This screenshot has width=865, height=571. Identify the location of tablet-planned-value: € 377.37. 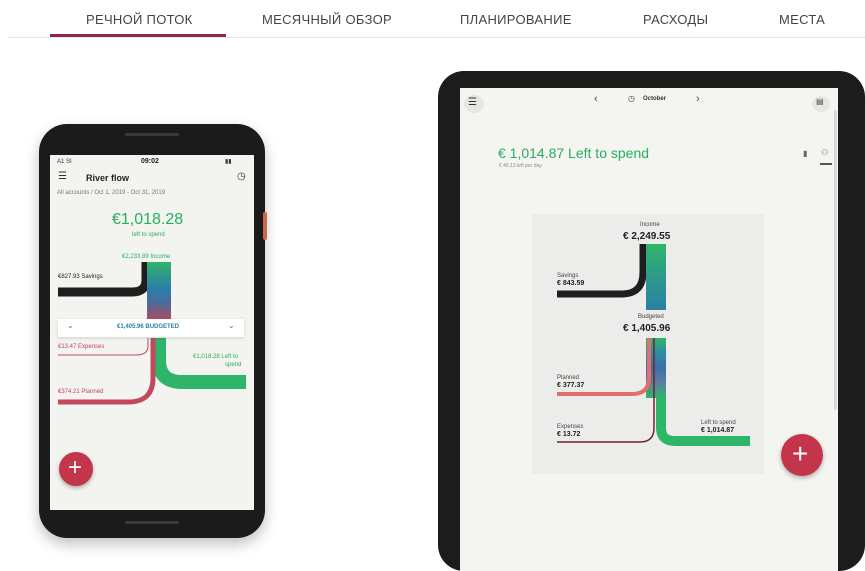
(571, 385).